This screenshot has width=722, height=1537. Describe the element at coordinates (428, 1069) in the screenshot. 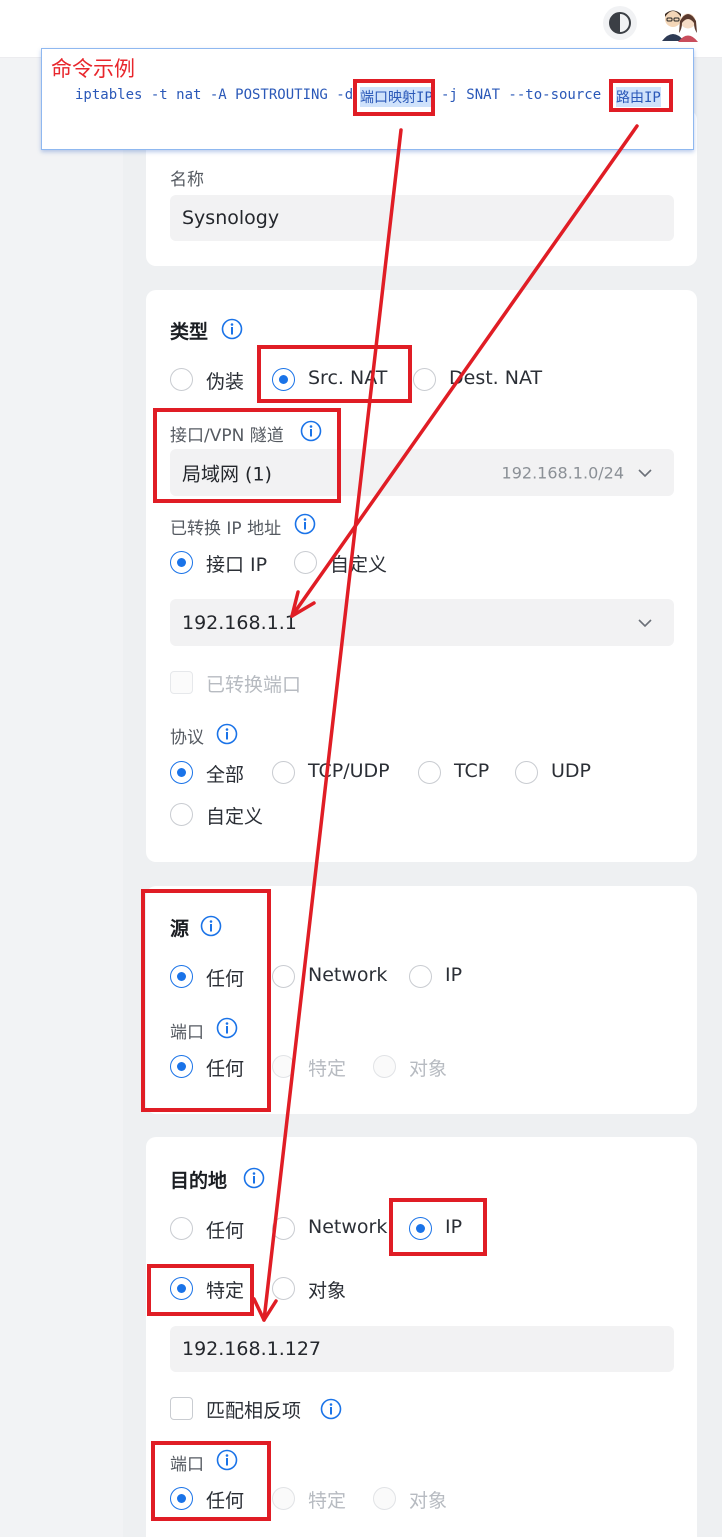

I see `source-port-option-object: 对象` at that location.